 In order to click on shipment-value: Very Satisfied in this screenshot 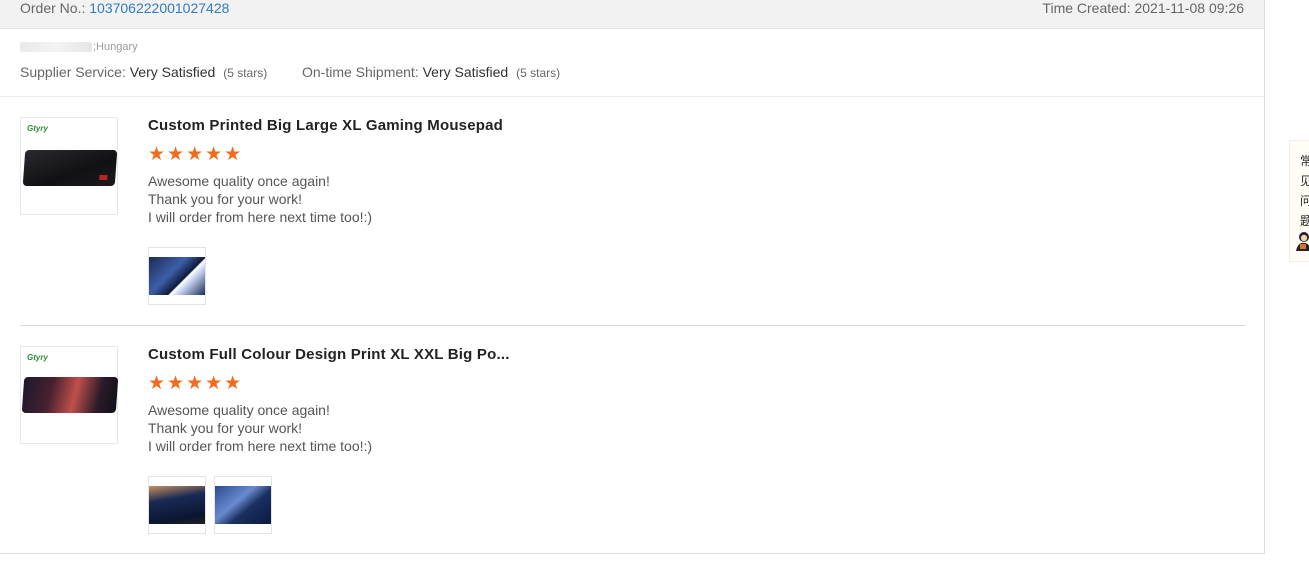, I will do `click(465, 72)`.